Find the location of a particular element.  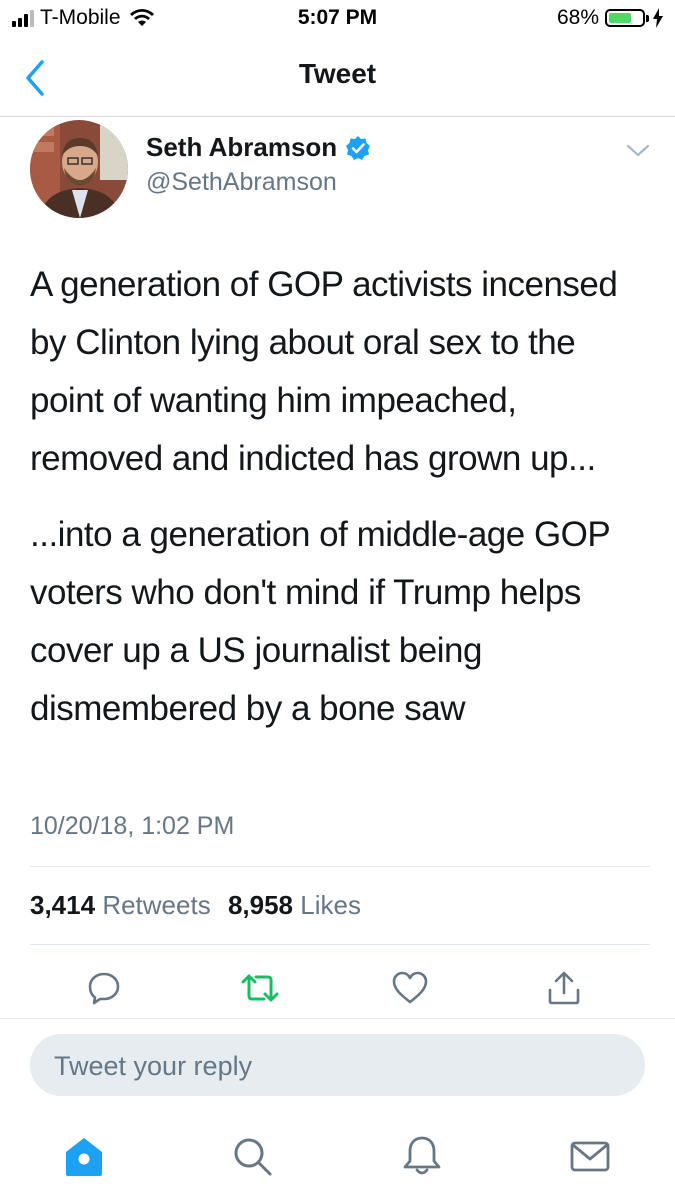

notifications-icon is located at coordinates (422, 1155).